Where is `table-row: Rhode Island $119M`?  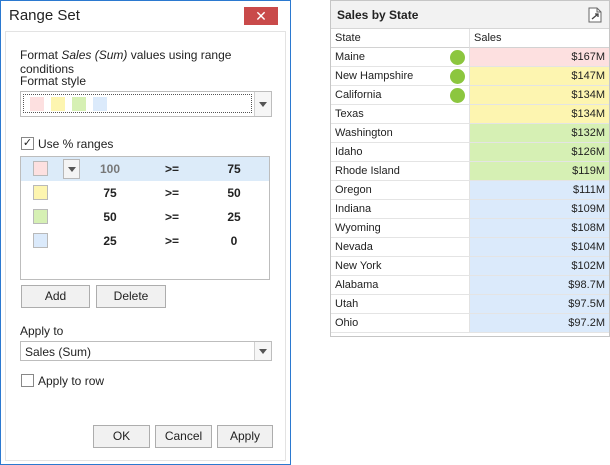 table-row: Rhode Island $119M is located at coordinates (470, 171).